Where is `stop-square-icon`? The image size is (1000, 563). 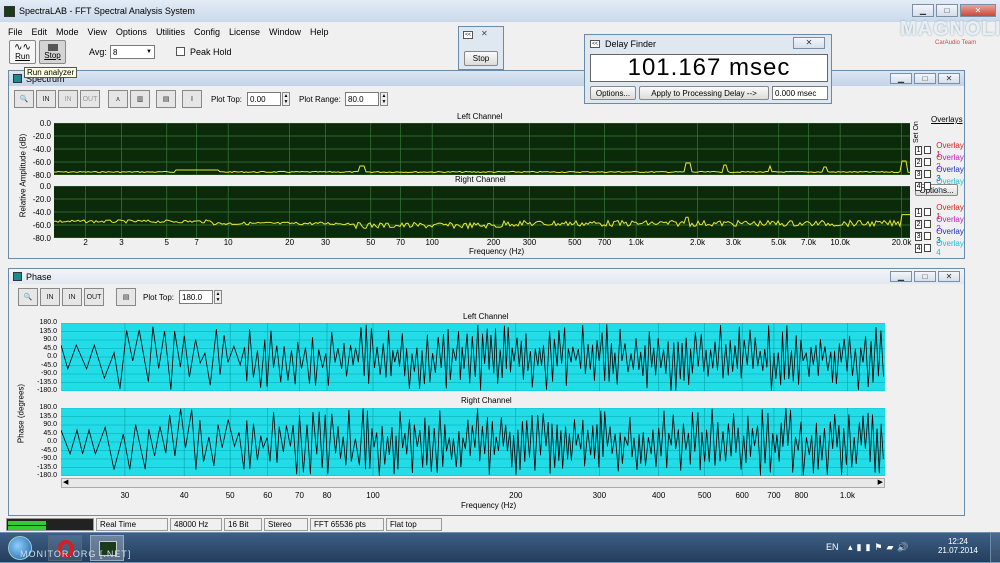
stop-square-icon is located at coordinates (52, 47).